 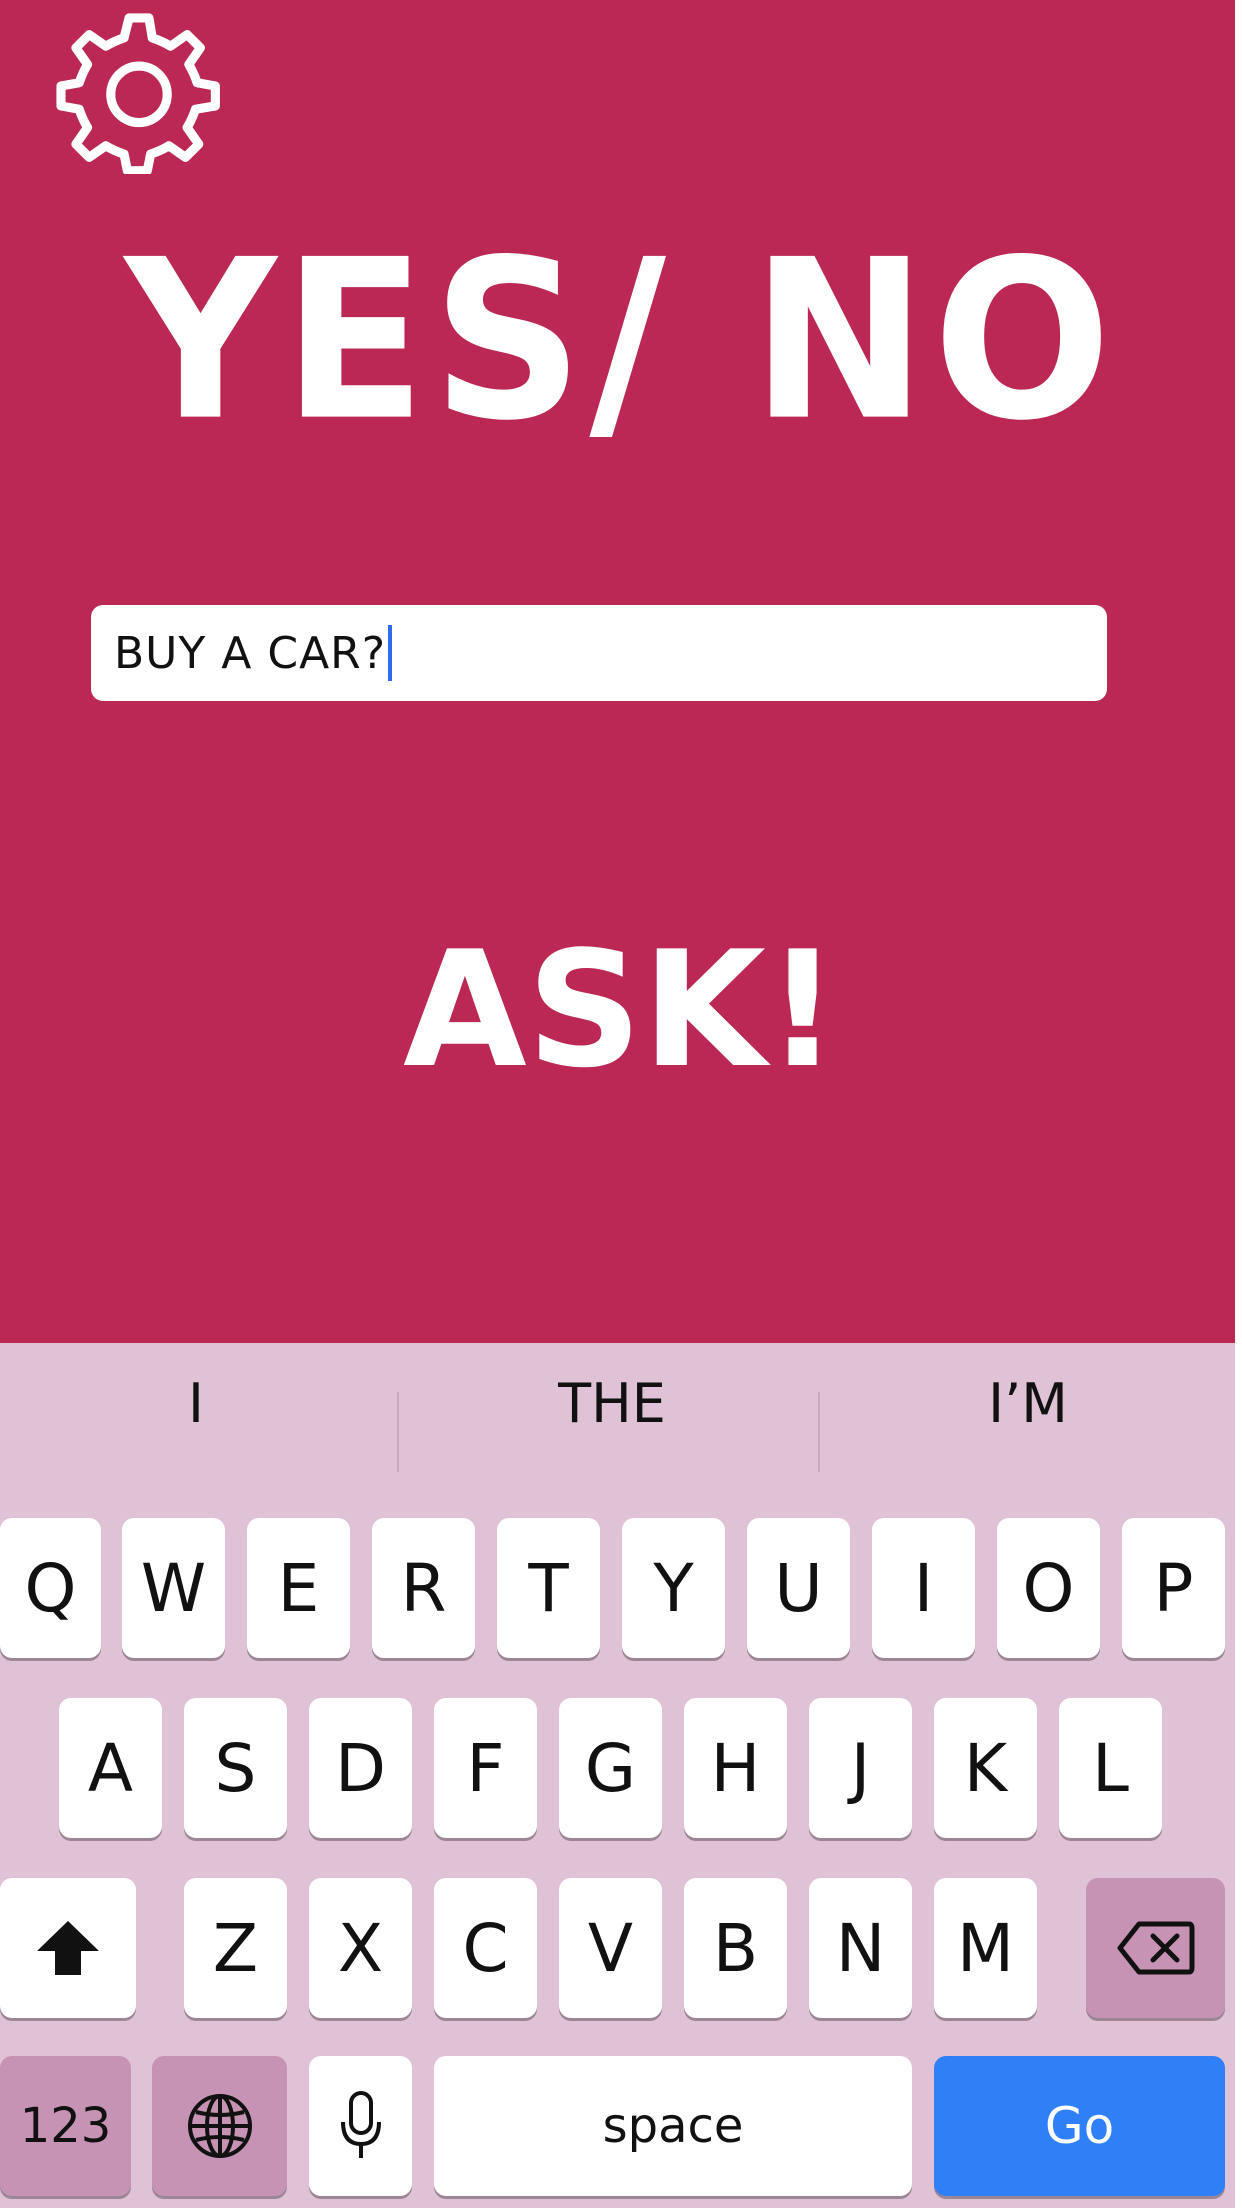 I want to click on space-key: space, so click(x=673, y=2126).